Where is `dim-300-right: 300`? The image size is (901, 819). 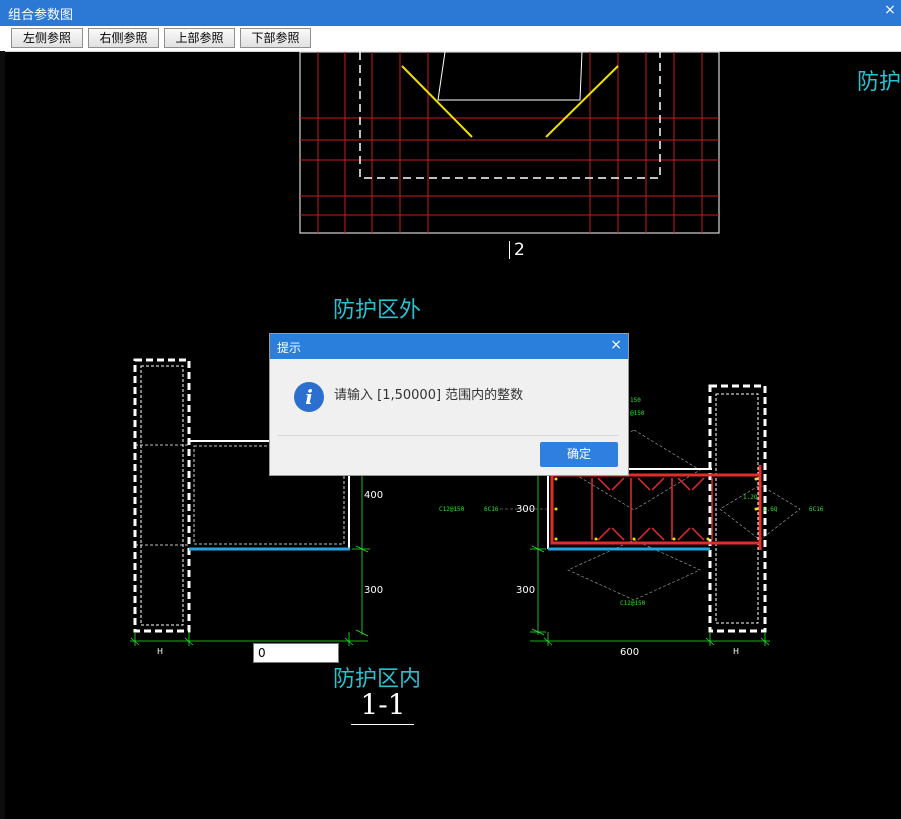
dim-300-right: 300 is located at coordinates (526, 590).